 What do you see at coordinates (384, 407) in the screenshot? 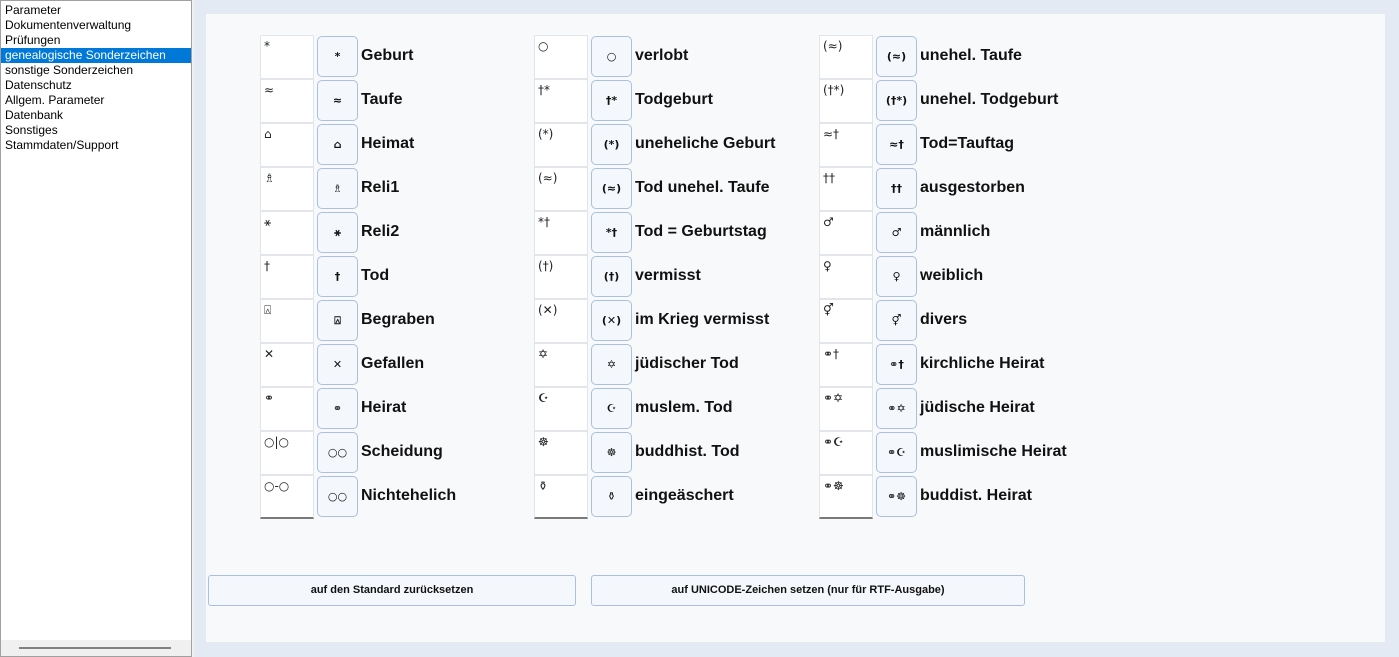
I see `symbol-label: Heirat` at bounding box center [384, 407].